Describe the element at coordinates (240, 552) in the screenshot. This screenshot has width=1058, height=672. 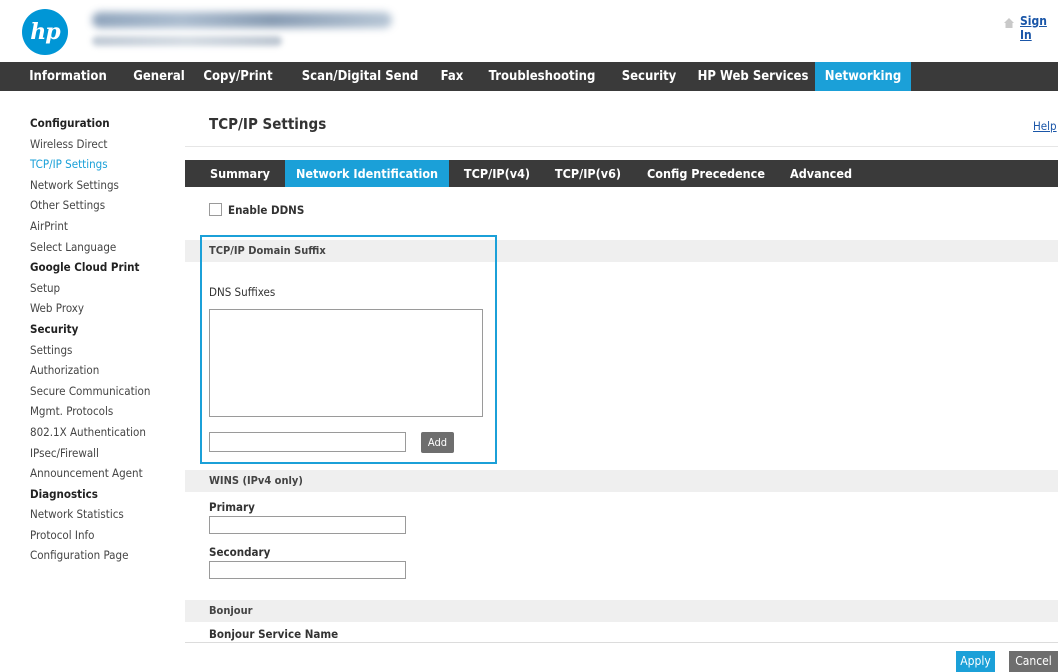
I see `wins-secondary-label: Secondary` at that location.